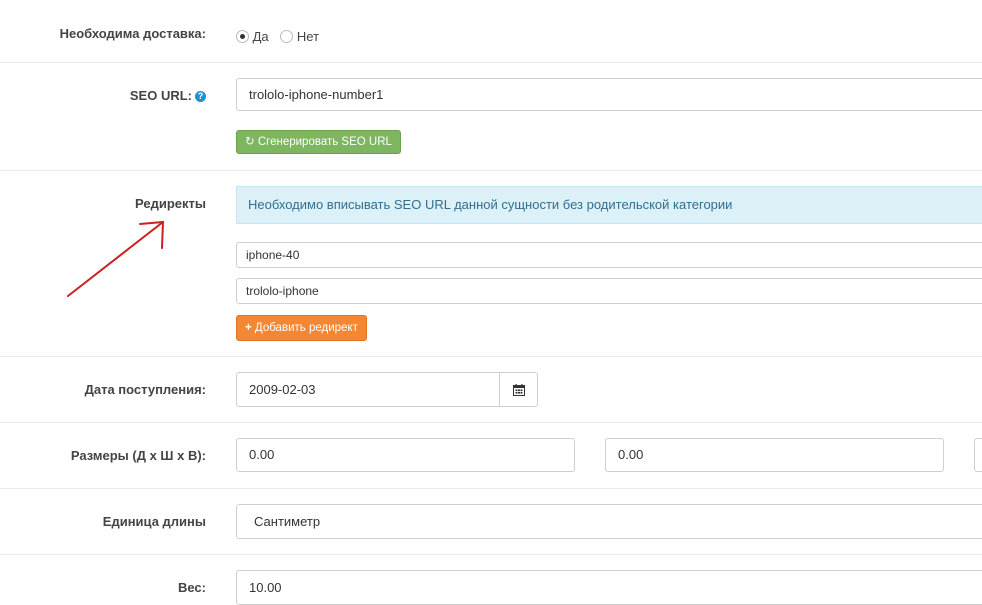 Image resolution: width=982 pixels, height=605 pixels. I want to click on add-redirect-button: + Добавить редирект, so click(301, 328).